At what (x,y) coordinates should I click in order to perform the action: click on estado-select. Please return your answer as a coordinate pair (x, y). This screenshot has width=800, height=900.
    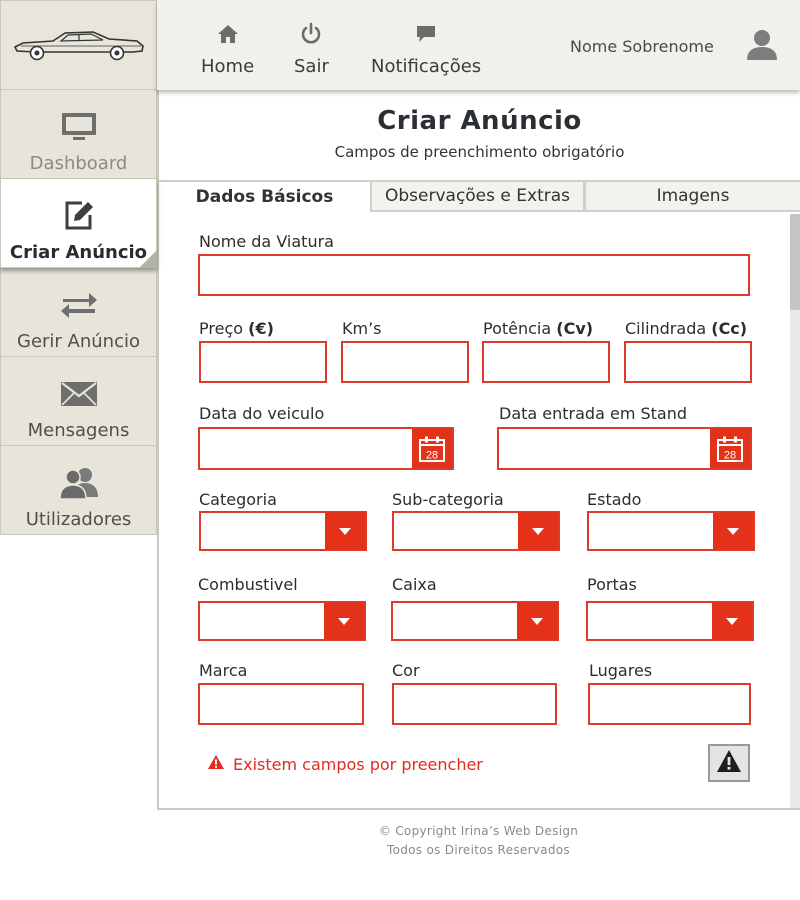
    Looking at the image, I should click on (671, 531).